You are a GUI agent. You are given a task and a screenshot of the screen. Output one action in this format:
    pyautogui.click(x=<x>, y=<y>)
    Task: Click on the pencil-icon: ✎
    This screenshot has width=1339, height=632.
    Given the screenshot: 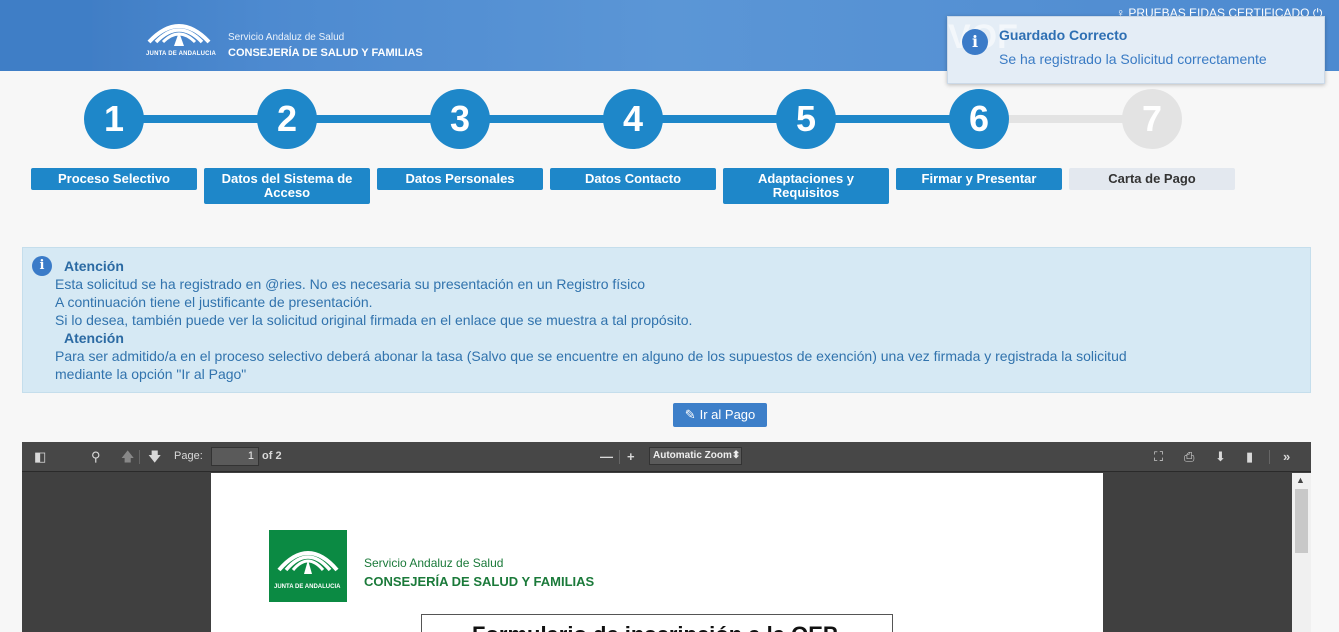 What is the action you would take?
    pyautogui.click(x=690, y=414)
    